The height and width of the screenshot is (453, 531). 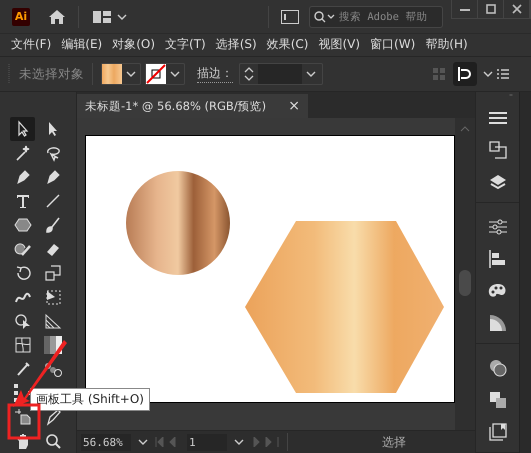 I want to click on stroke-label: 描边：, so click(x=215, y=74).